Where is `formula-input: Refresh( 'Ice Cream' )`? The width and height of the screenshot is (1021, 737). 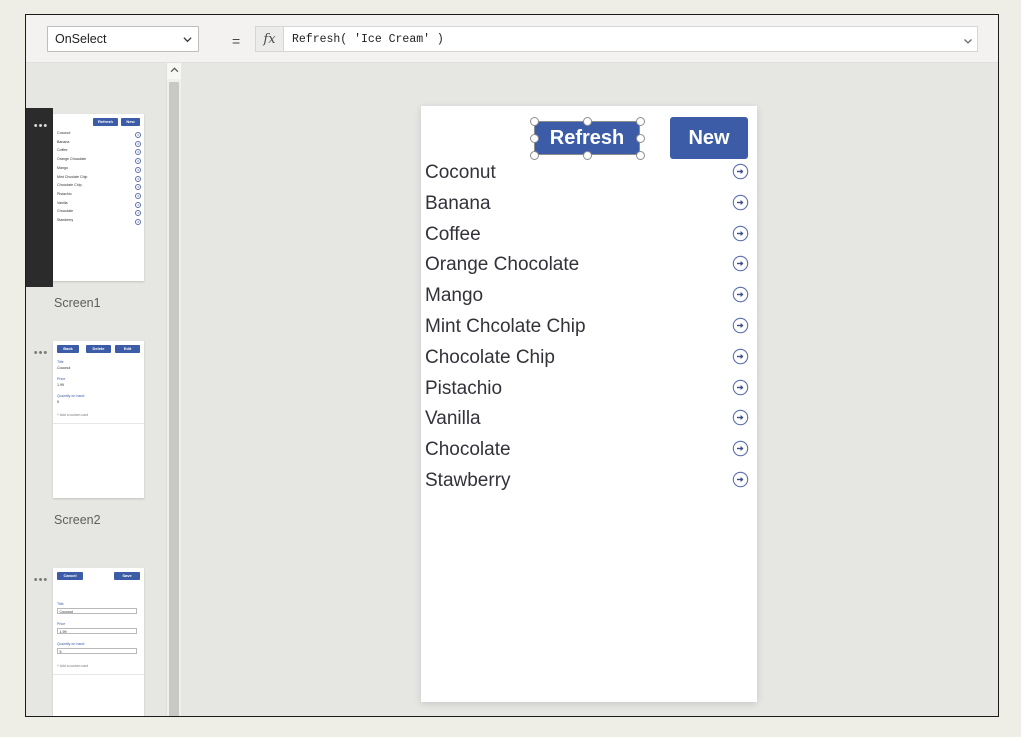 formula-input: Refresh( 'Ice Cream' ) is located at coordinates (630, 39).